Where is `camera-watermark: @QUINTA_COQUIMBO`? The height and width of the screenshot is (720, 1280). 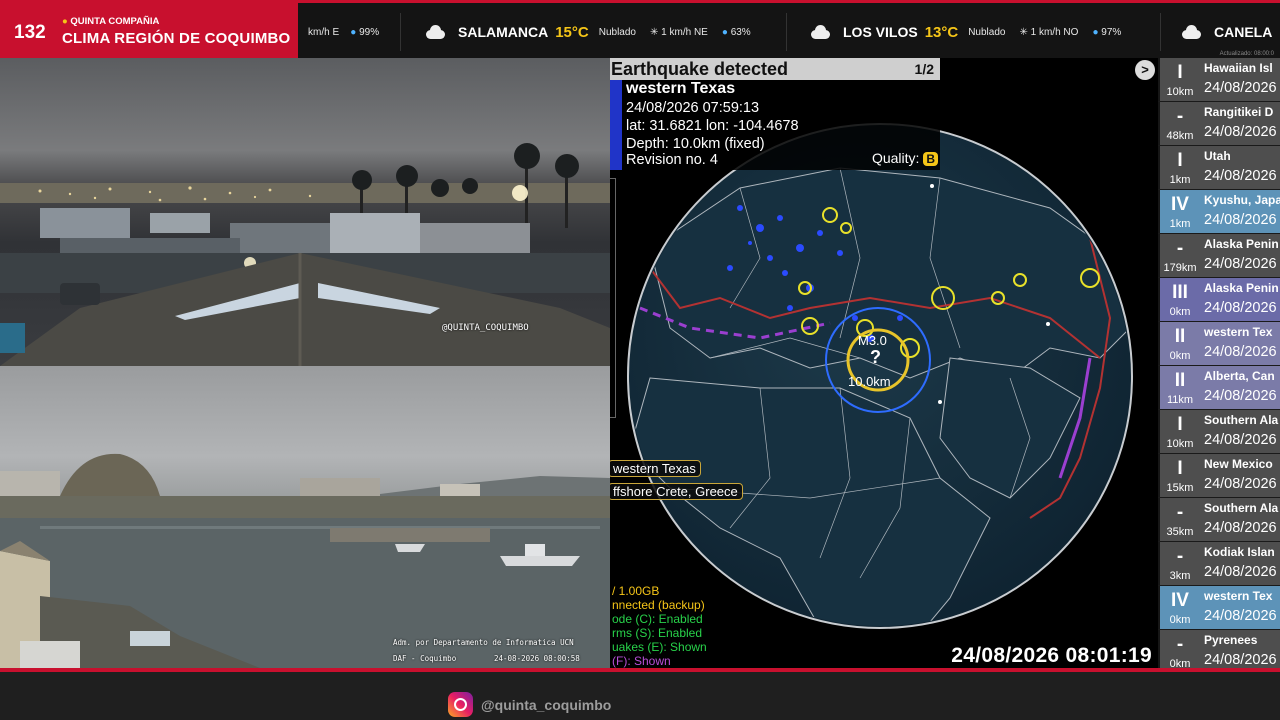
camera-watermark: @QUINTA_COQUIMBO is located at coordinates (485, 328).